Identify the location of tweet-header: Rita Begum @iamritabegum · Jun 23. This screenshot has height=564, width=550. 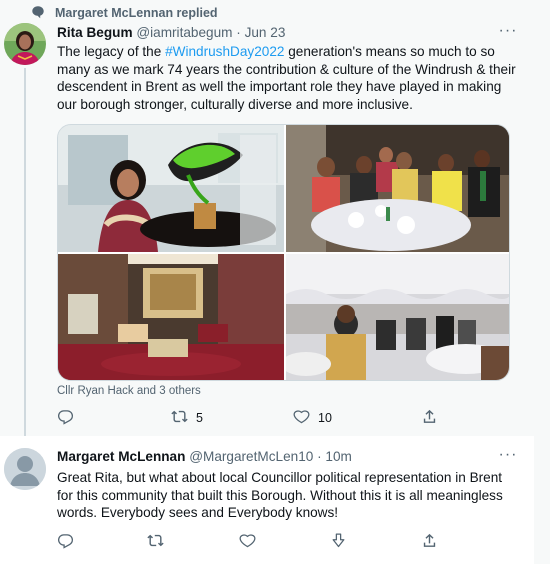
(171, 33).